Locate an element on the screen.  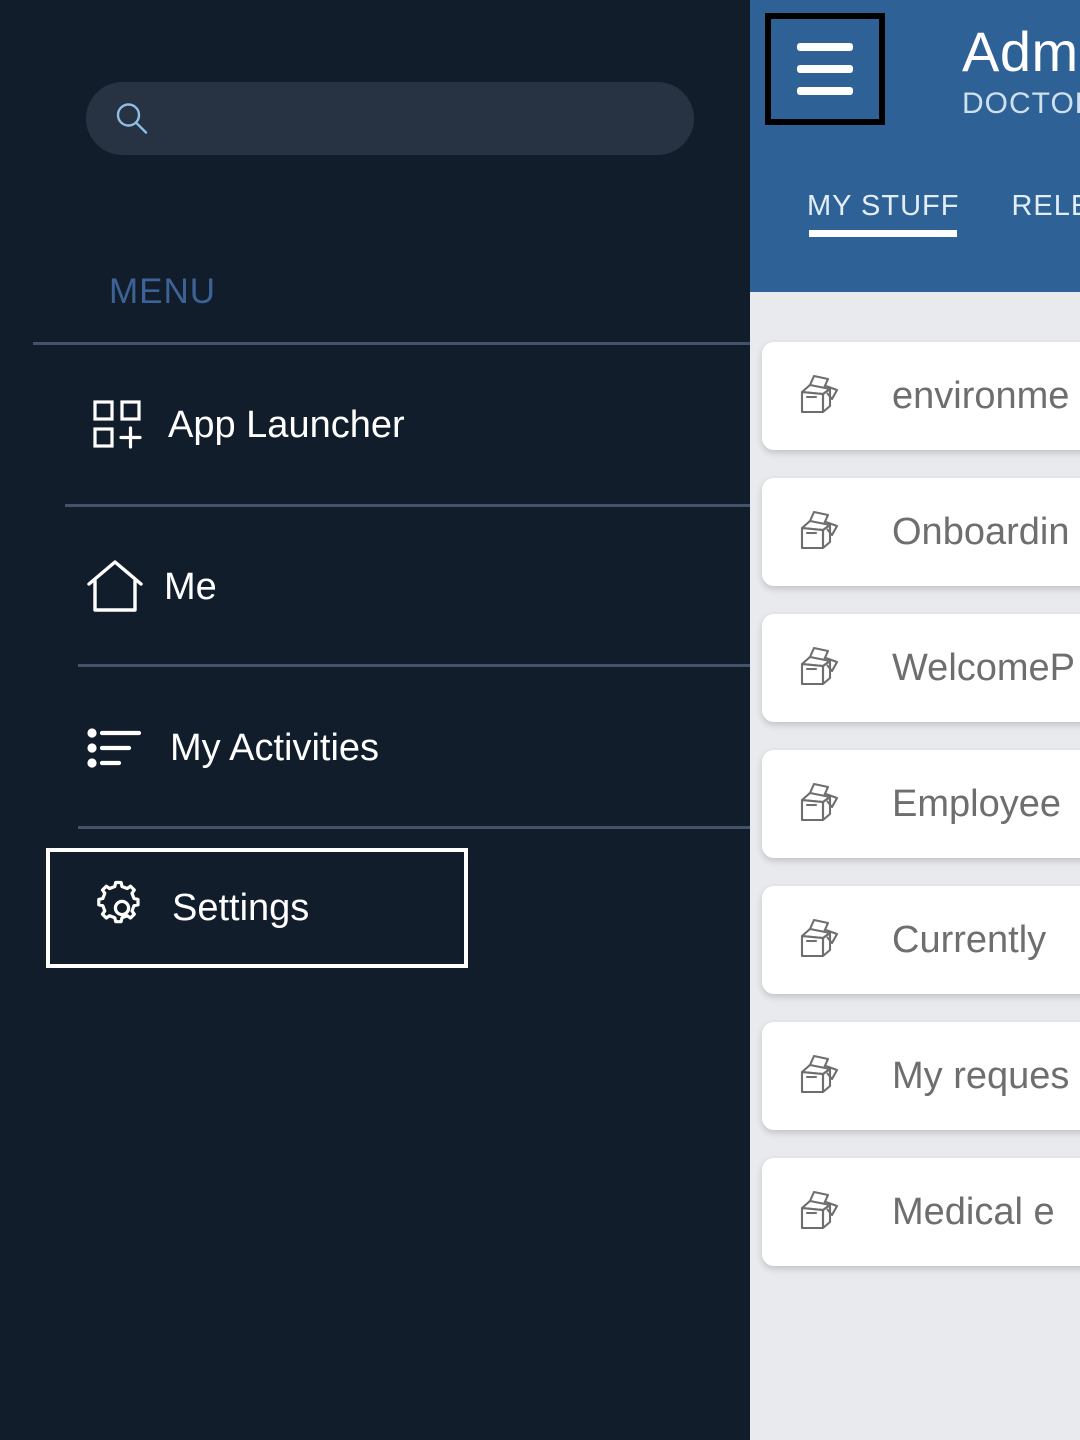
list-item: WelcomeP is located at coordinates (921, 668).